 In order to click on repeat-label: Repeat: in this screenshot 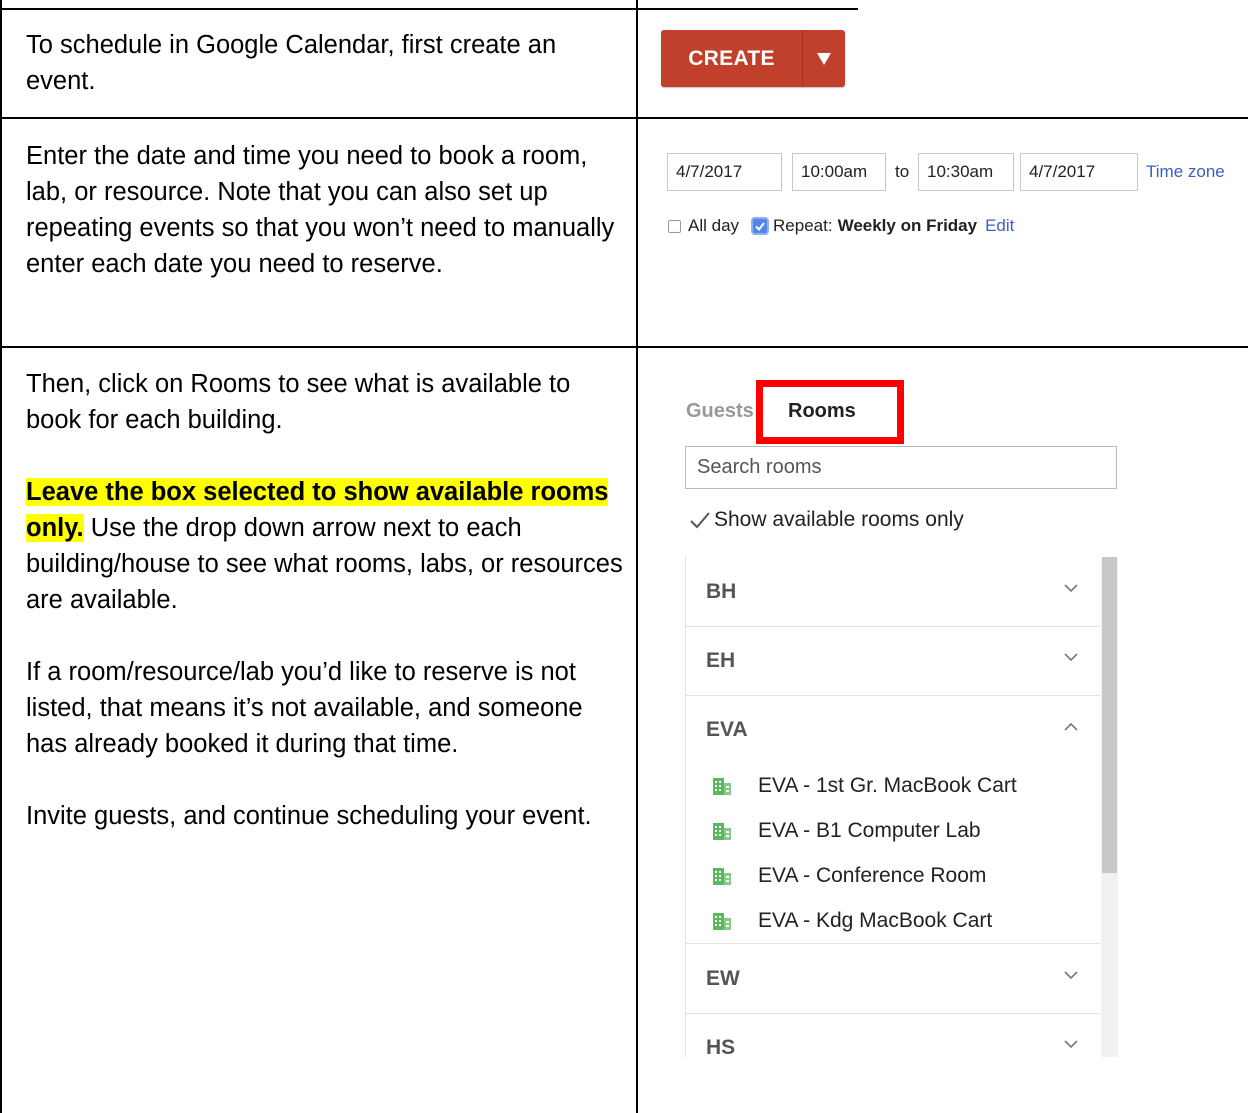, I will do `click(803, 225)`.